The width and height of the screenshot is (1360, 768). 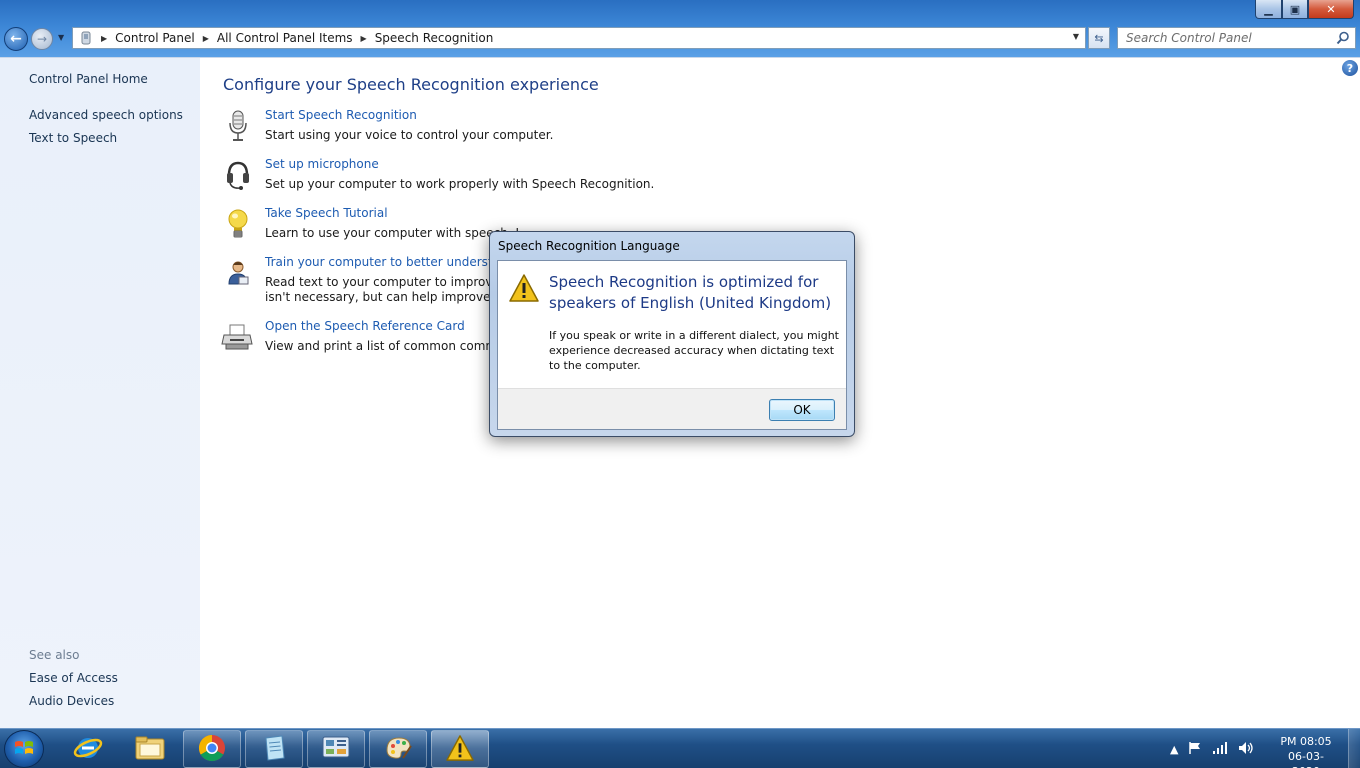 What do you see at coordinates (672, 408) in the screenshot?
I see `dialog-footer: OK` at bounding box center [672, 408].